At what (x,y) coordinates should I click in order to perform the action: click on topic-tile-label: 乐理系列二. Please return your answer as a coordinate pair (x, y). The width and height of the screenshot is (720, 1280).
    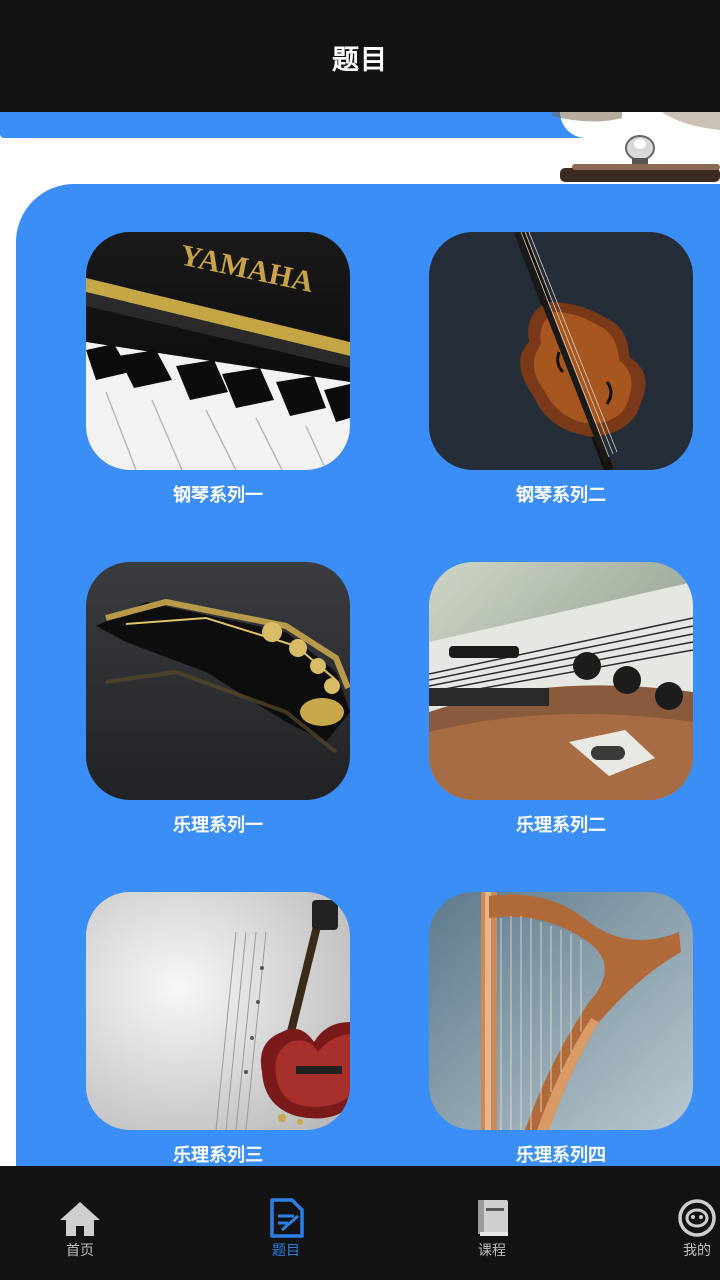
    Looking at the image, I should click on (561, 825).